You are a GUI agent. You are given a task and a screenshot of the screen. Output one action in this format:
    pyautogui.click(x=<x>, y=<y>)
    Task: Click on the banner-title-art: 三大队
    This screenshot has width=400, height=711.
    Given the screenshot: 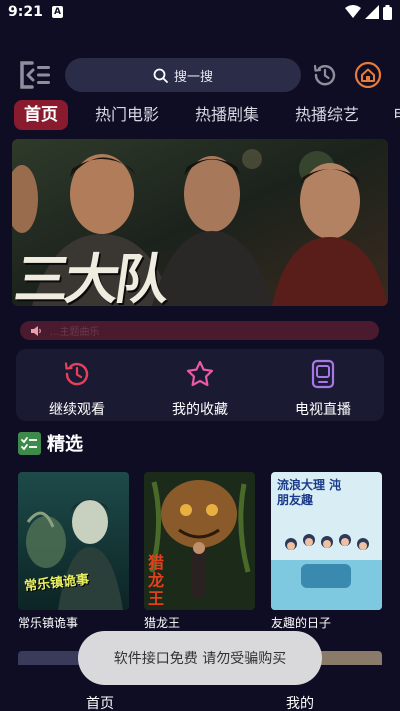 What is the action you would take?
    pyautogui.click(x=91, y=276)
    